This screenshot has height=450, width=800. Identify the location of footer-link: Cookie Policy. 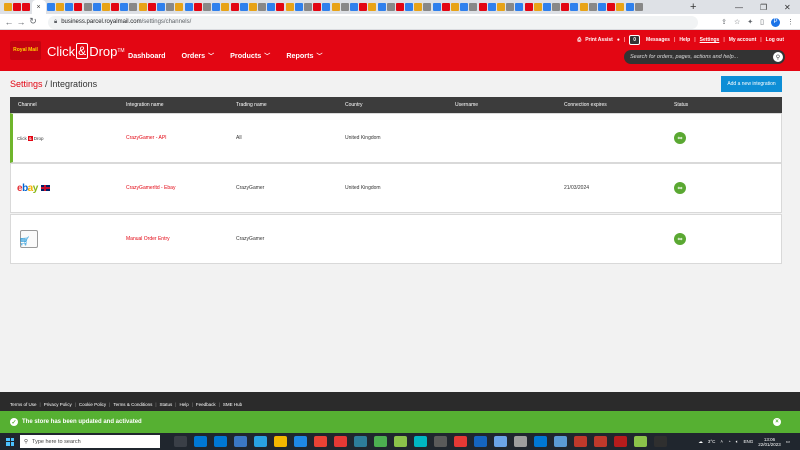
(92, 404).